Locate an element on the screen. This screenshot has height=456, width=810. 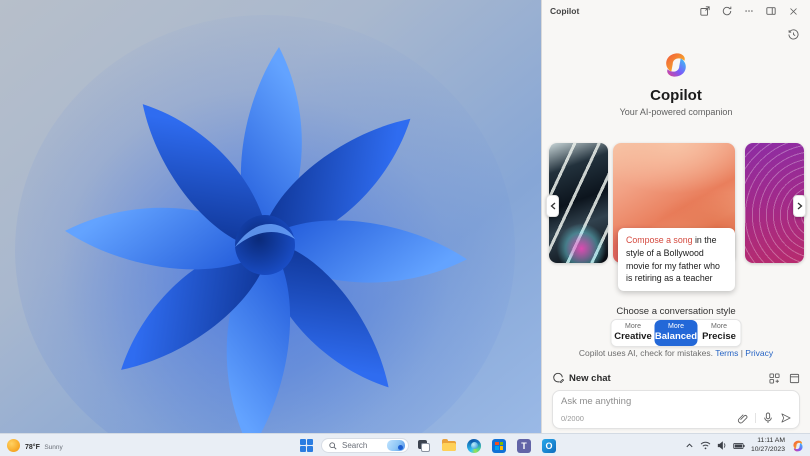
chat-input-box: 0/2000 is located at coordinates (676, 409).